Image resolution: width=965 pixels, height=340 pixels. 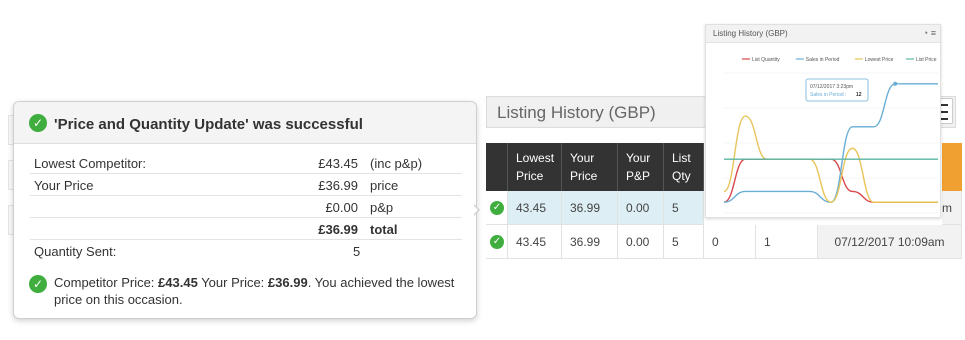 What do you see at coordinates (341, 207) in the screenshot?
I see `row-value: £0.00` at bounding box center [341, 207].